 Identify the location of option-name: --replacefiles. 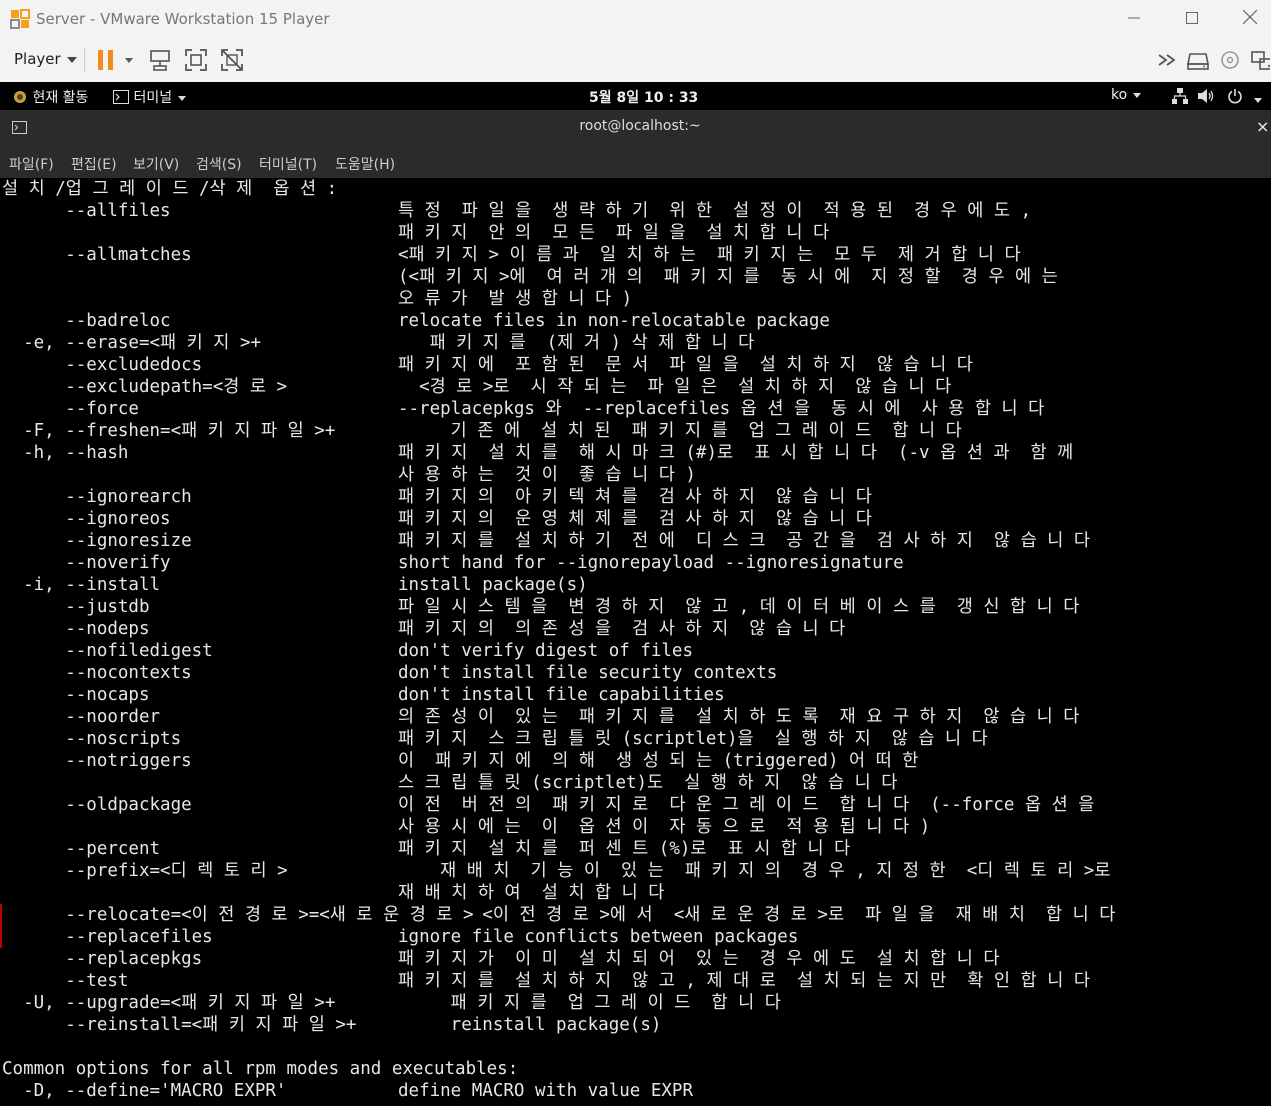
(107, 937).